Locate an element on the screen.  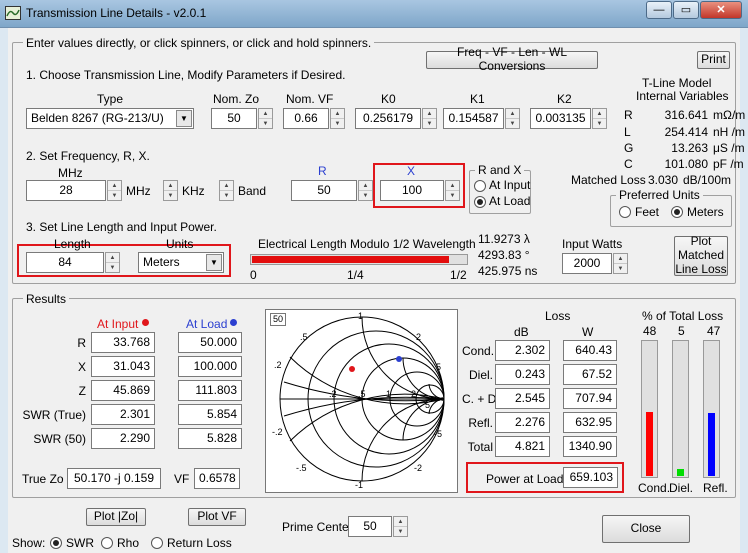
k0-field: 0.256179 is located at coordinates (388, 118).